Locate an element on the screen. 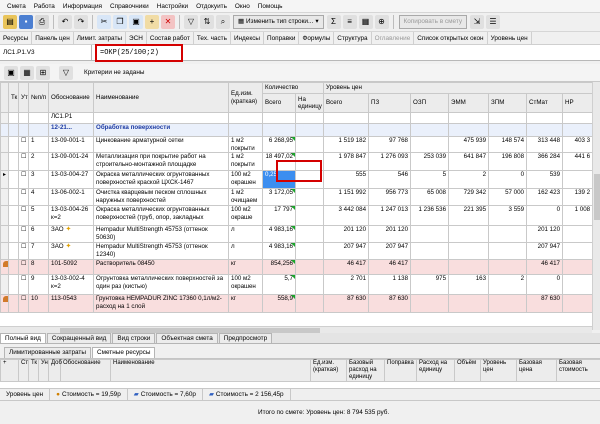 Image resolution: width=600 pixels, height=424 pixels. cell-ut is located at coordinates (23, 130).